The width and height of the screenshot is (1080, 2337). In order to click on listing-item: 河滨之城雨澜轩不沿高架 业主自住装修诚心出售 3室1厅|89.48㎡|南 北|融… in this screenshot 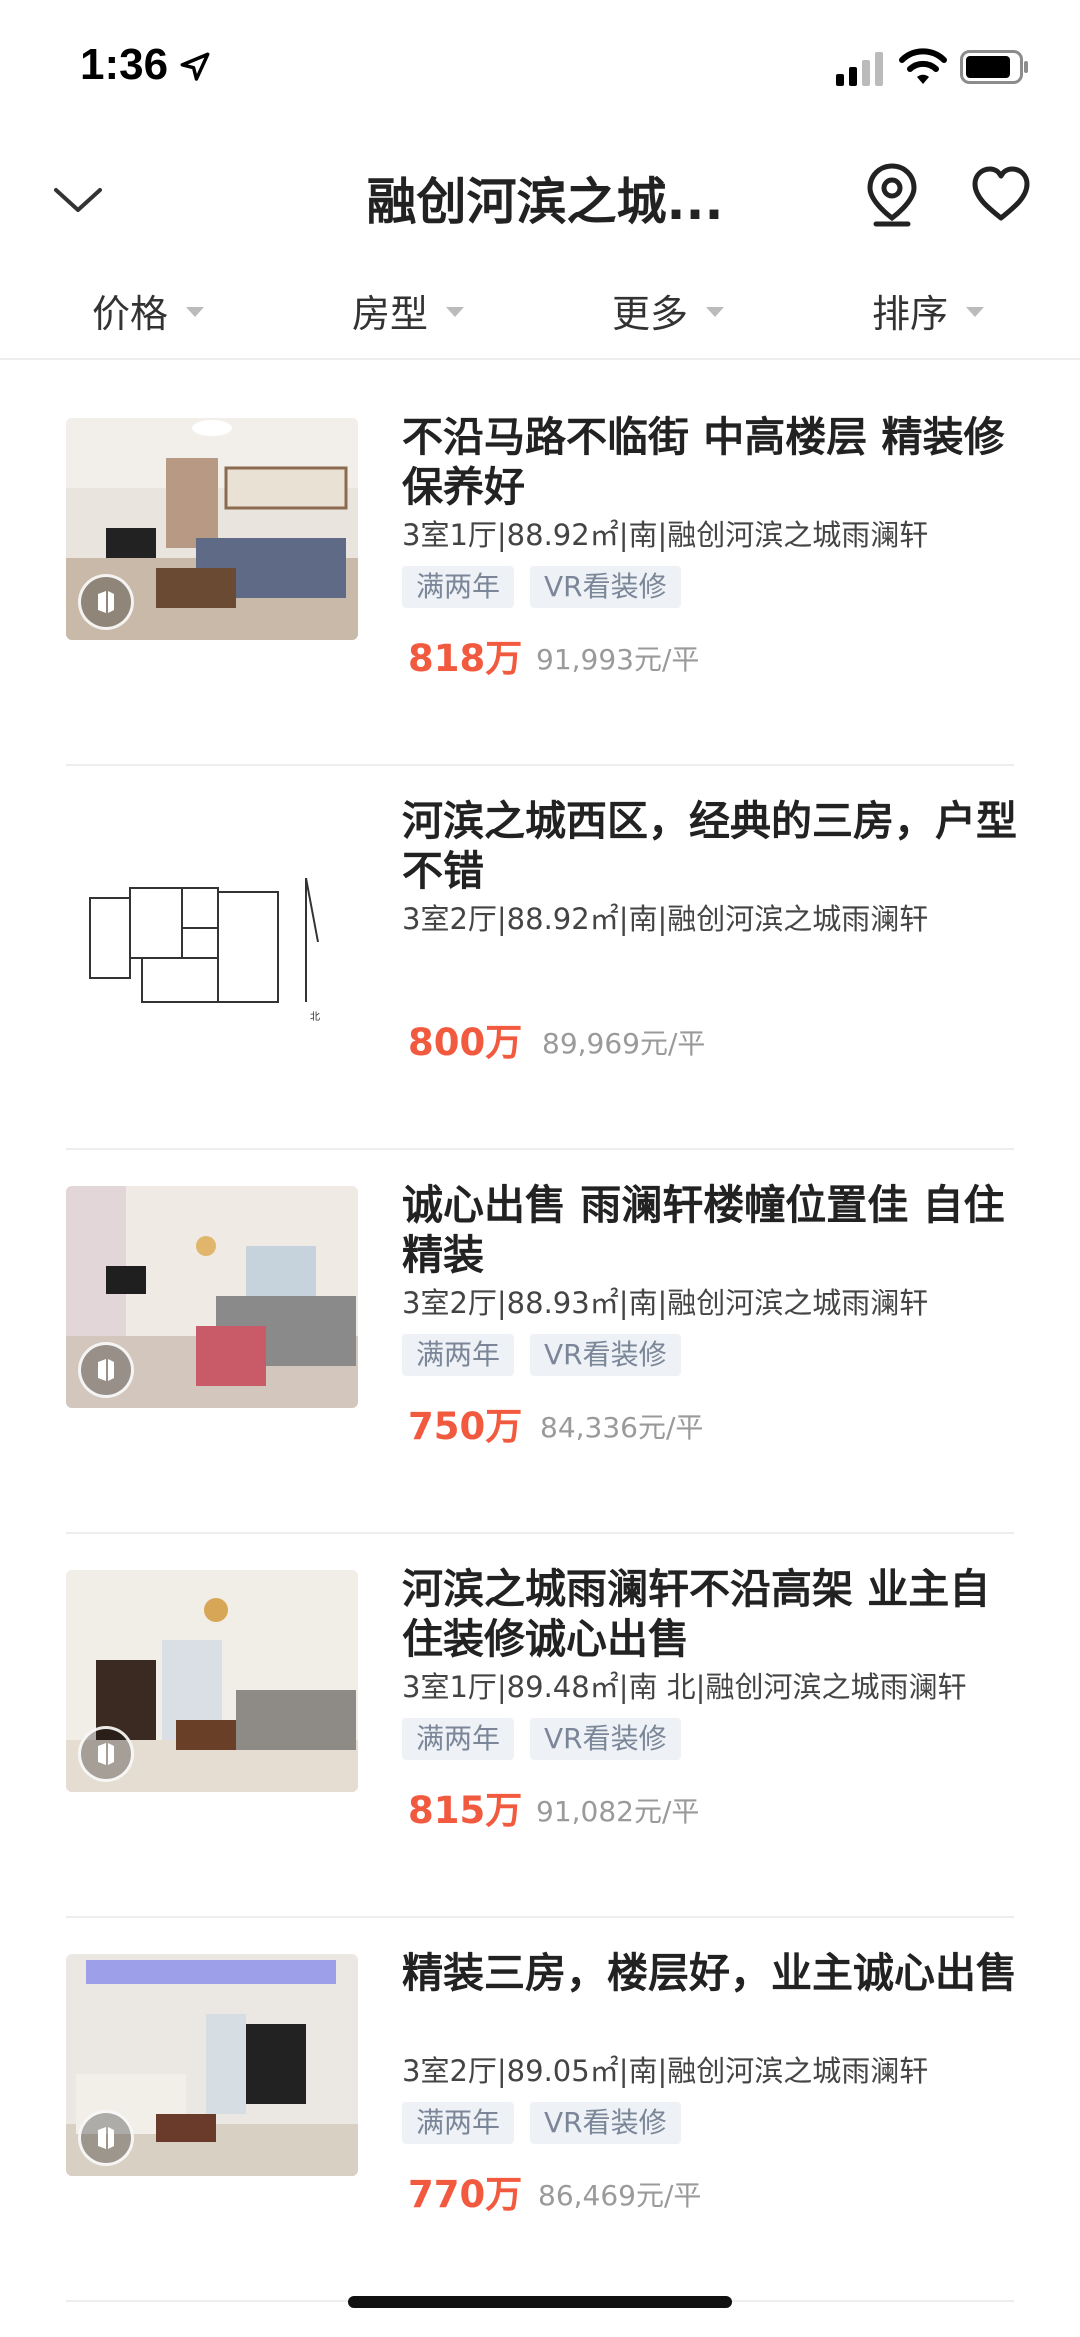, I will do `click(540, 1726)`.